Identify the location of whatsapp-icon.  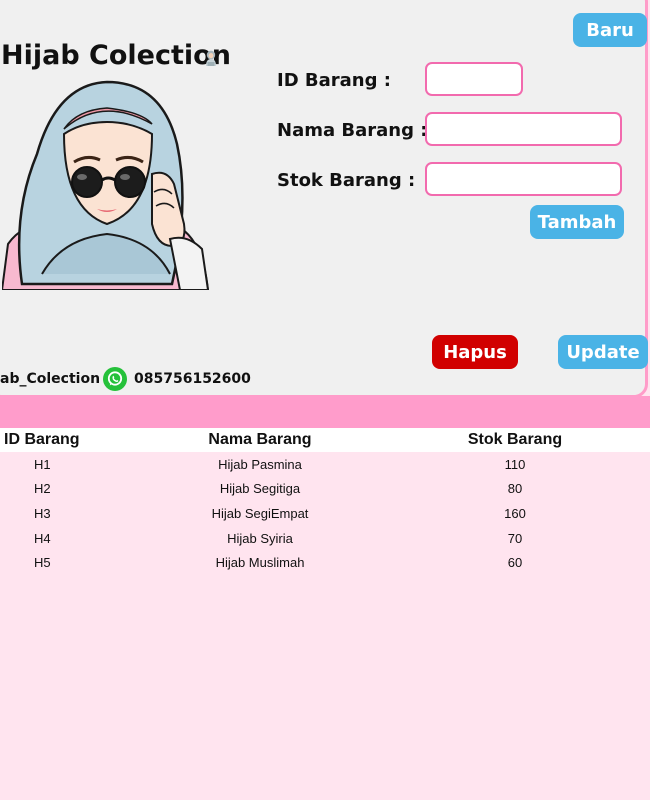
(115, 379).